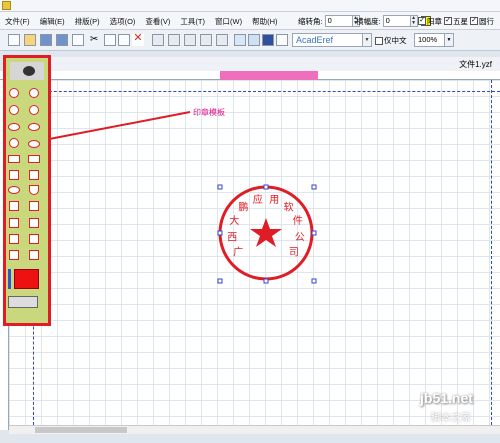 This screenshot has width=500, height=443. I want to click on triangle-seal-icon, so click(34, 190).